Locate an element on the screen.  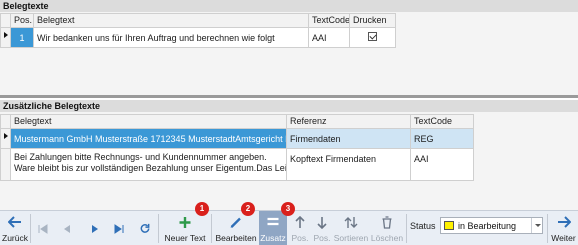
trash-icon is located at coordinates (387, 222).